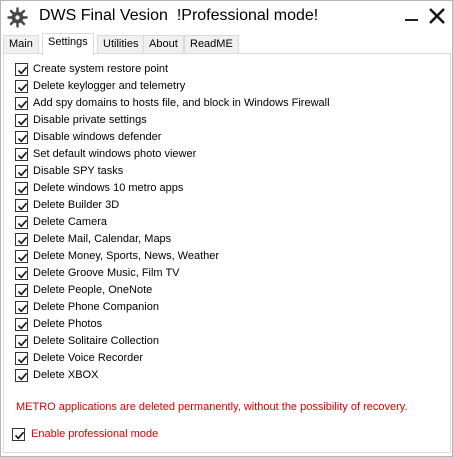 The height and width of the screenshot is (457, 453). What do you see at coordinates (102, 239) in the screenshot?
I see `option-label: Delete Mail, Calendar, Maps` at bounding box center [102, 239].